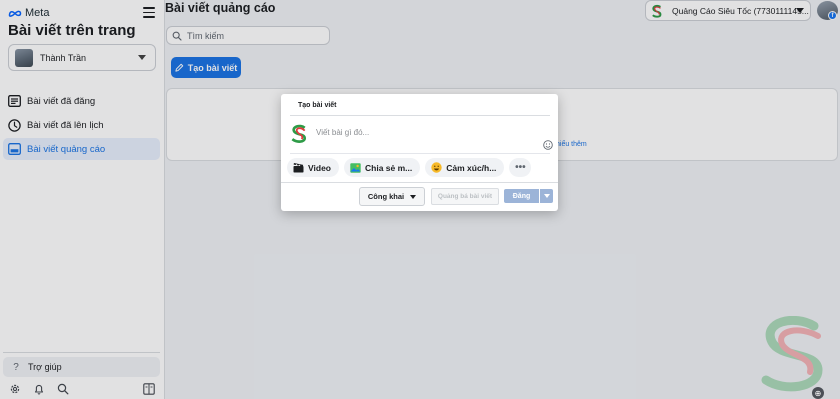 The image size is (840, 399). What do you see at coordinates (436, 167) in the screenshot?
I see `smiley-icon` at bounding box center [436, 167].